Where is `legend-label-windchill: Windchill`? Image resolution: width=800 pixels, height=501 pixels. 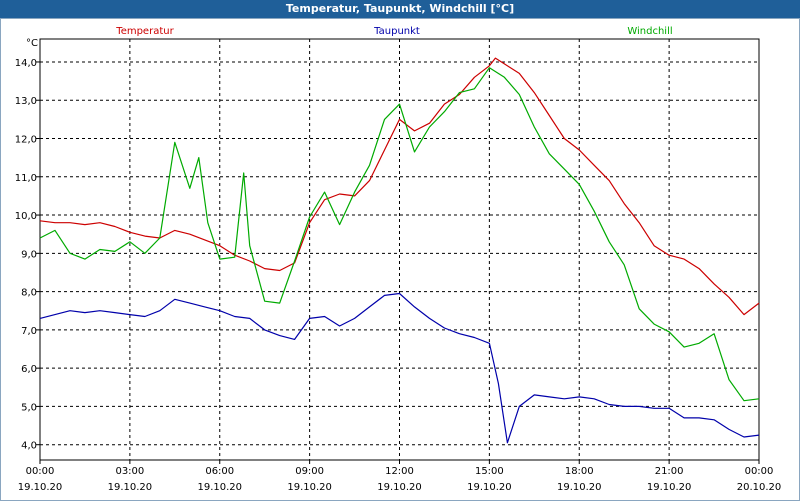 legend-label-windchill: Windchill is located at coordinates (649, 31).